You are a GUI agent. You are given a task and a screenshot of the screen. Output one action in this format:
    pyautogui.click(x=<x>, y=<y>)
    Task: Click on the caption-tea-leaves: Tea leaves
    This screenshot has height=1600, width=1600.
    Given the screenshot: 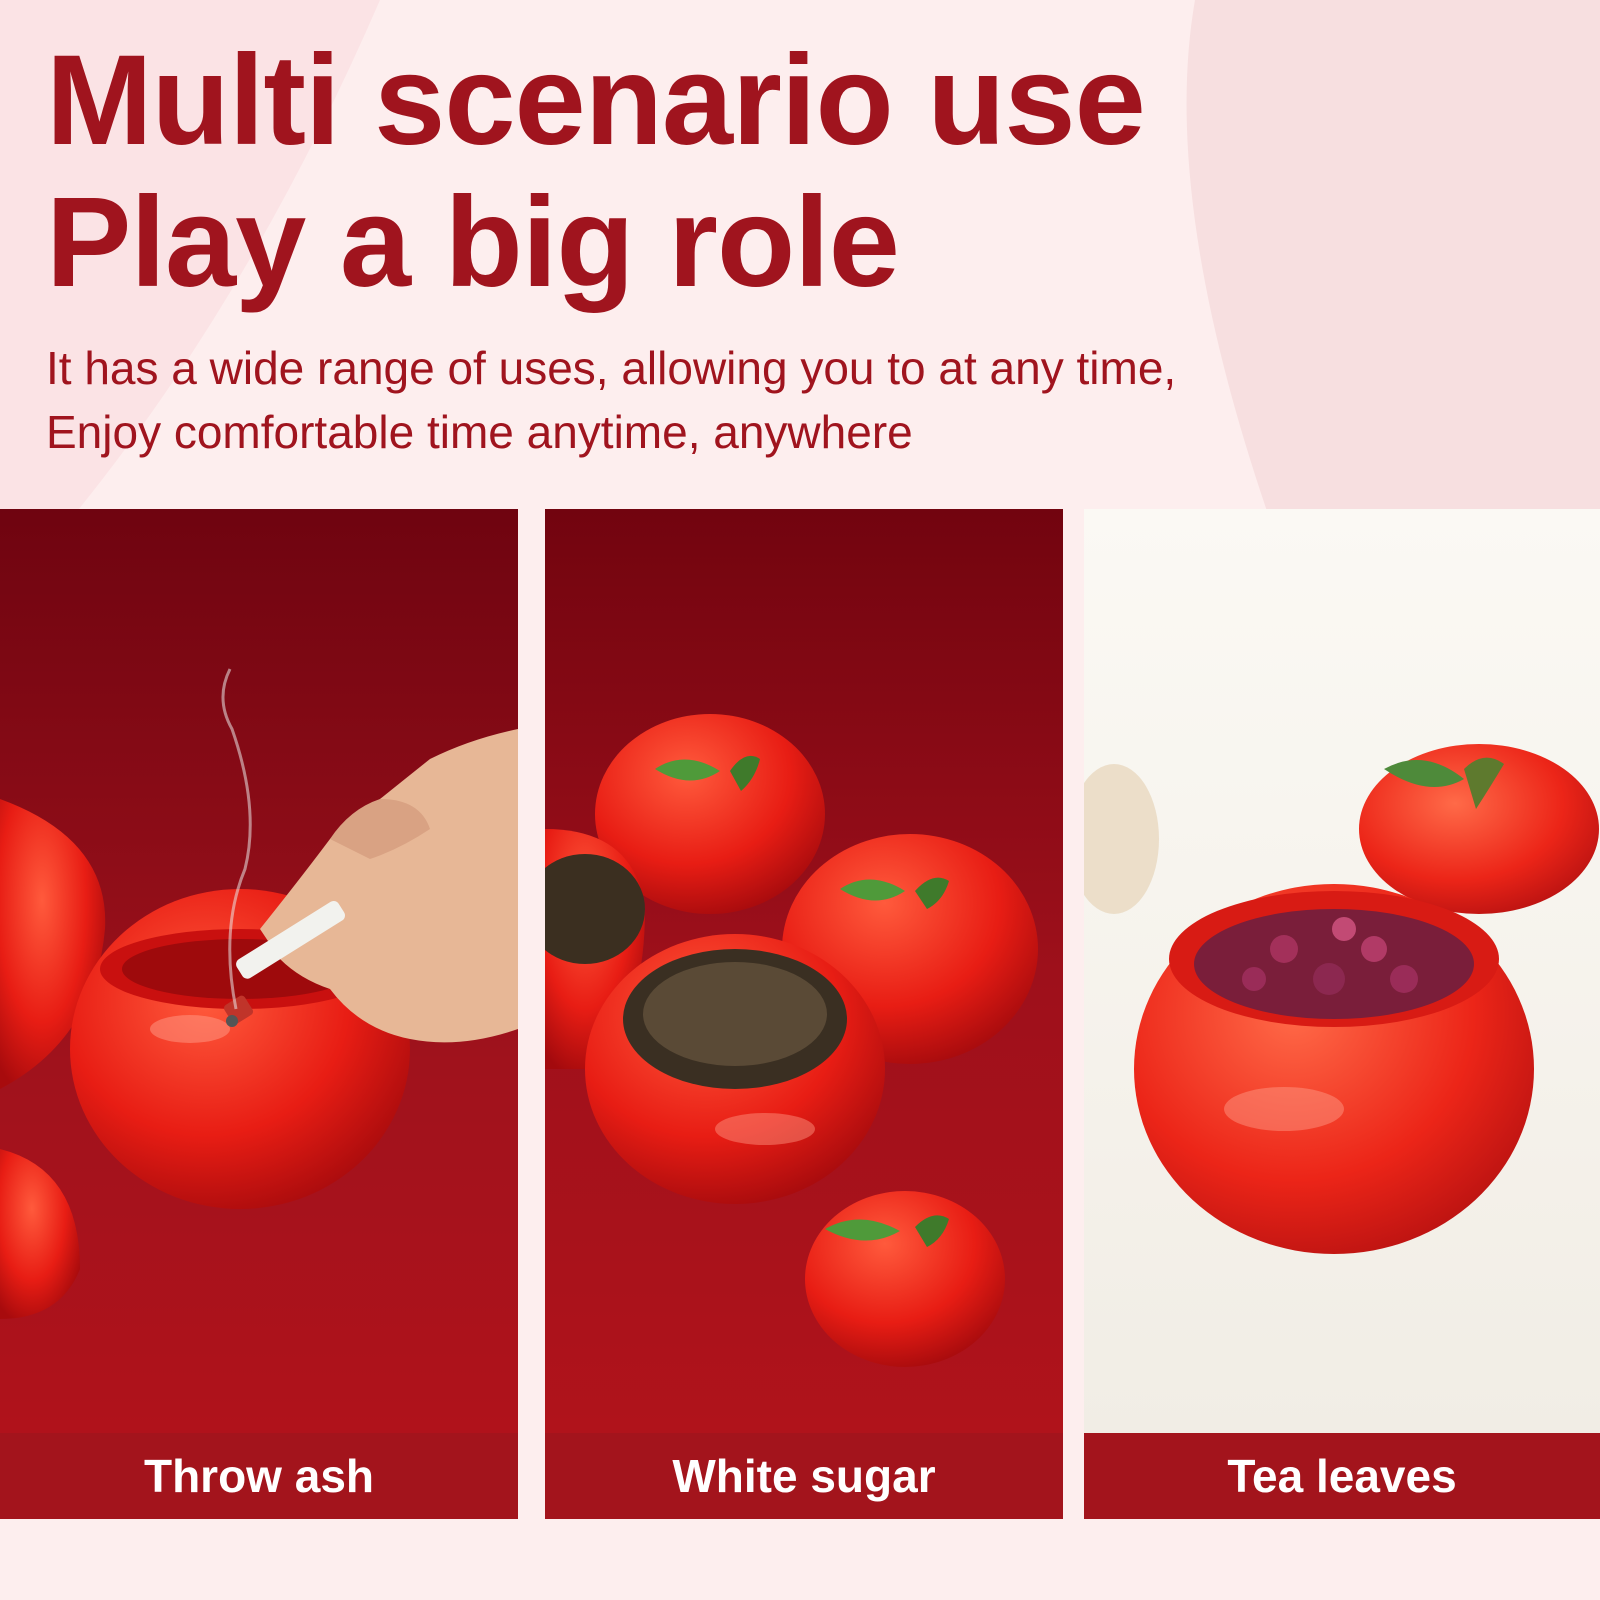 What is the action you would take?
    pyautogui.click(x=1342, y=1476)
    